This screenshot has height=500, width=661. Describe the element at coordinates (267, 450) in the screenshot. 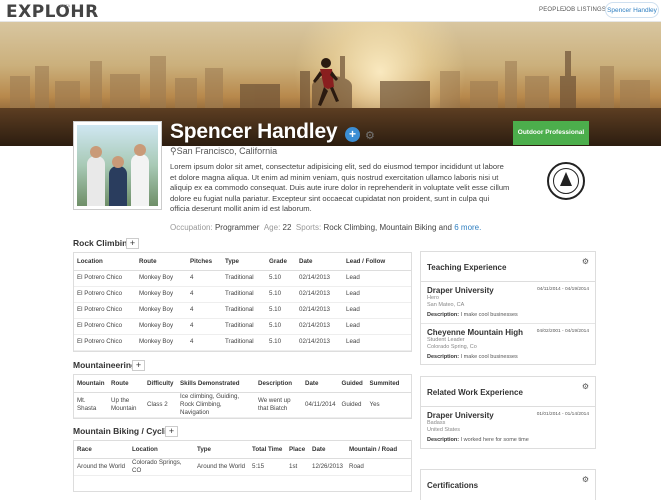

I see `column-header: Total Time` at that location.